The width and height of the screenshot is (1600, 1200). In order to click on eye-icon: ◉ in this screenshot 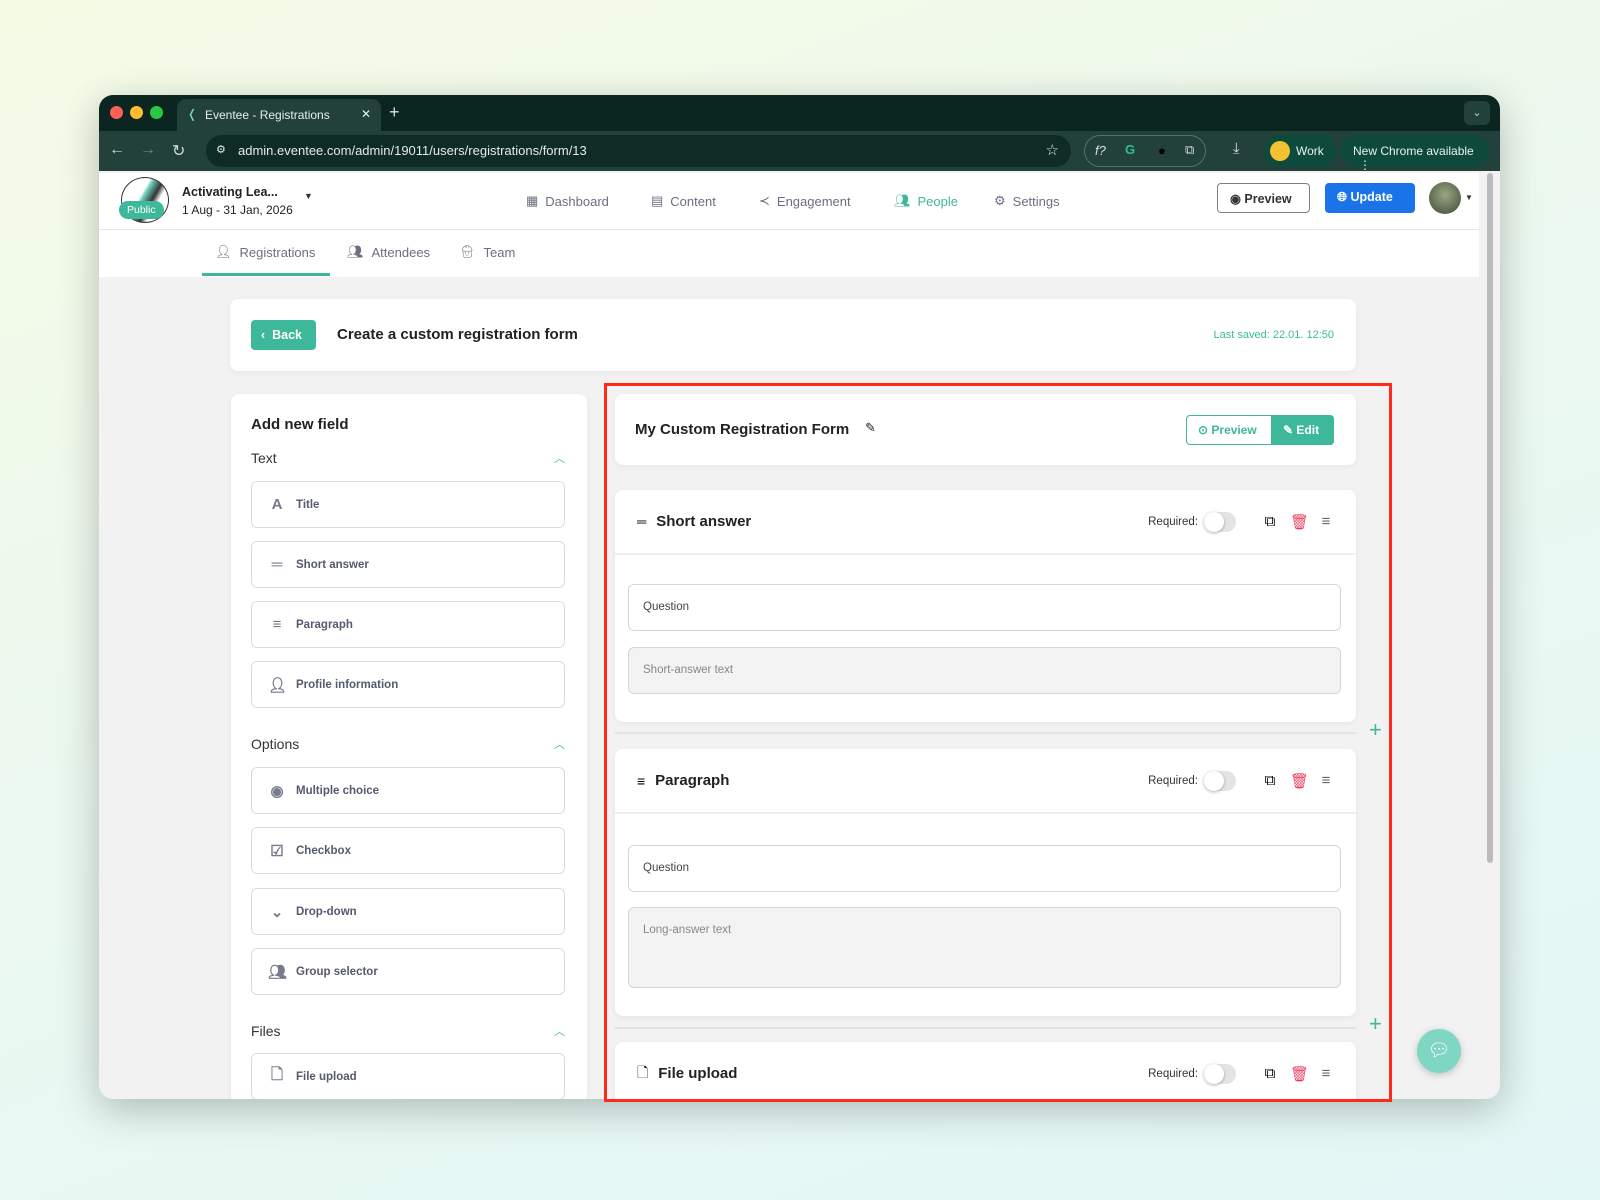, I will do `click(1235, 199)`.